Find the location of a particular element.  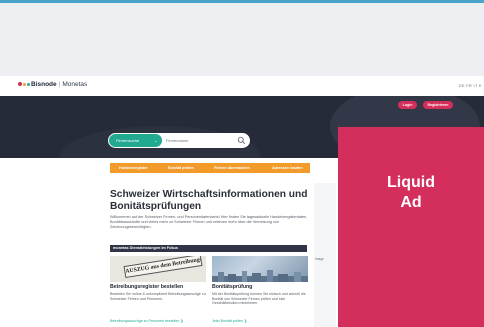

ad-text-line: Ad is located at coordinates (411, 202).